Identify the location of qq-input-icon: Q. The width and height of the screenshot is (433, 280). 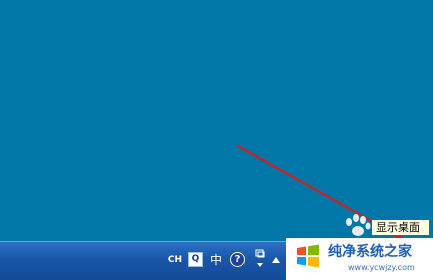
(195, 259).